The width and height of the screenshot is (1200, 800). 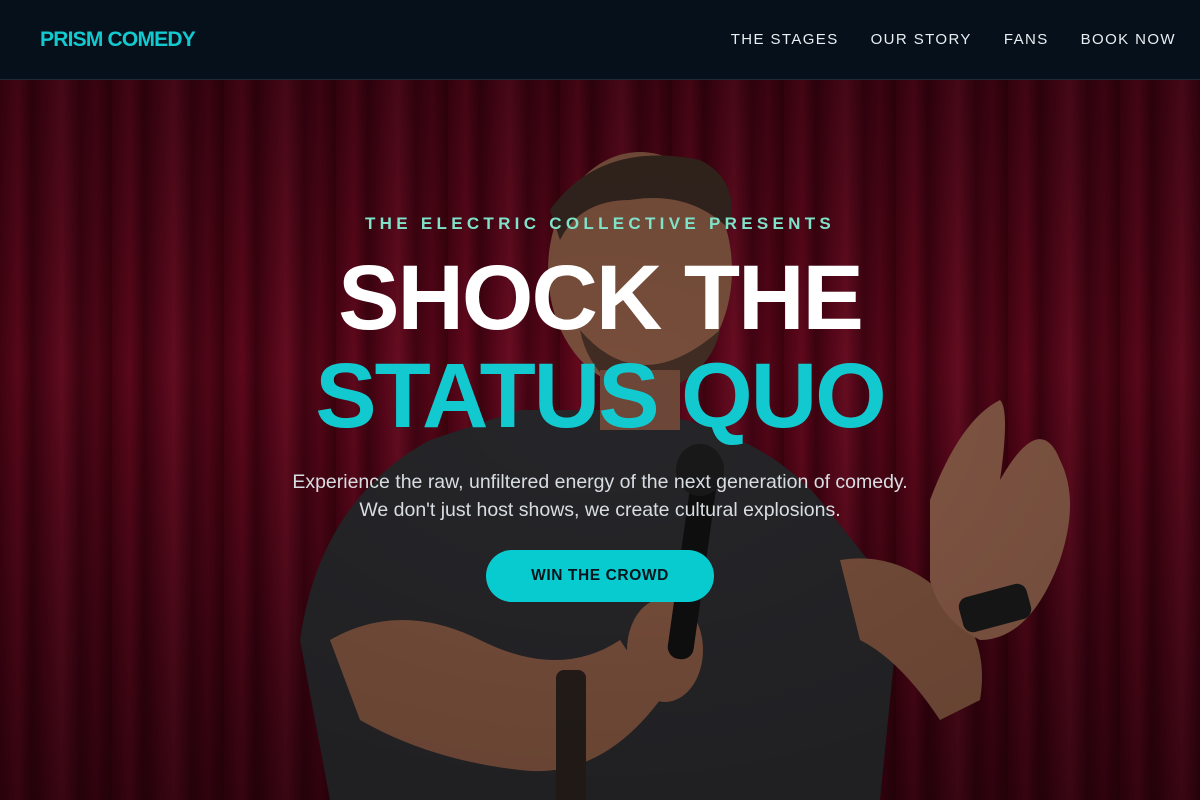 What do you see at coordinates (785, 39) in the screenshot?
I see `nav-link-the-stages: THE STAGES` at bounding box center [785, 39].